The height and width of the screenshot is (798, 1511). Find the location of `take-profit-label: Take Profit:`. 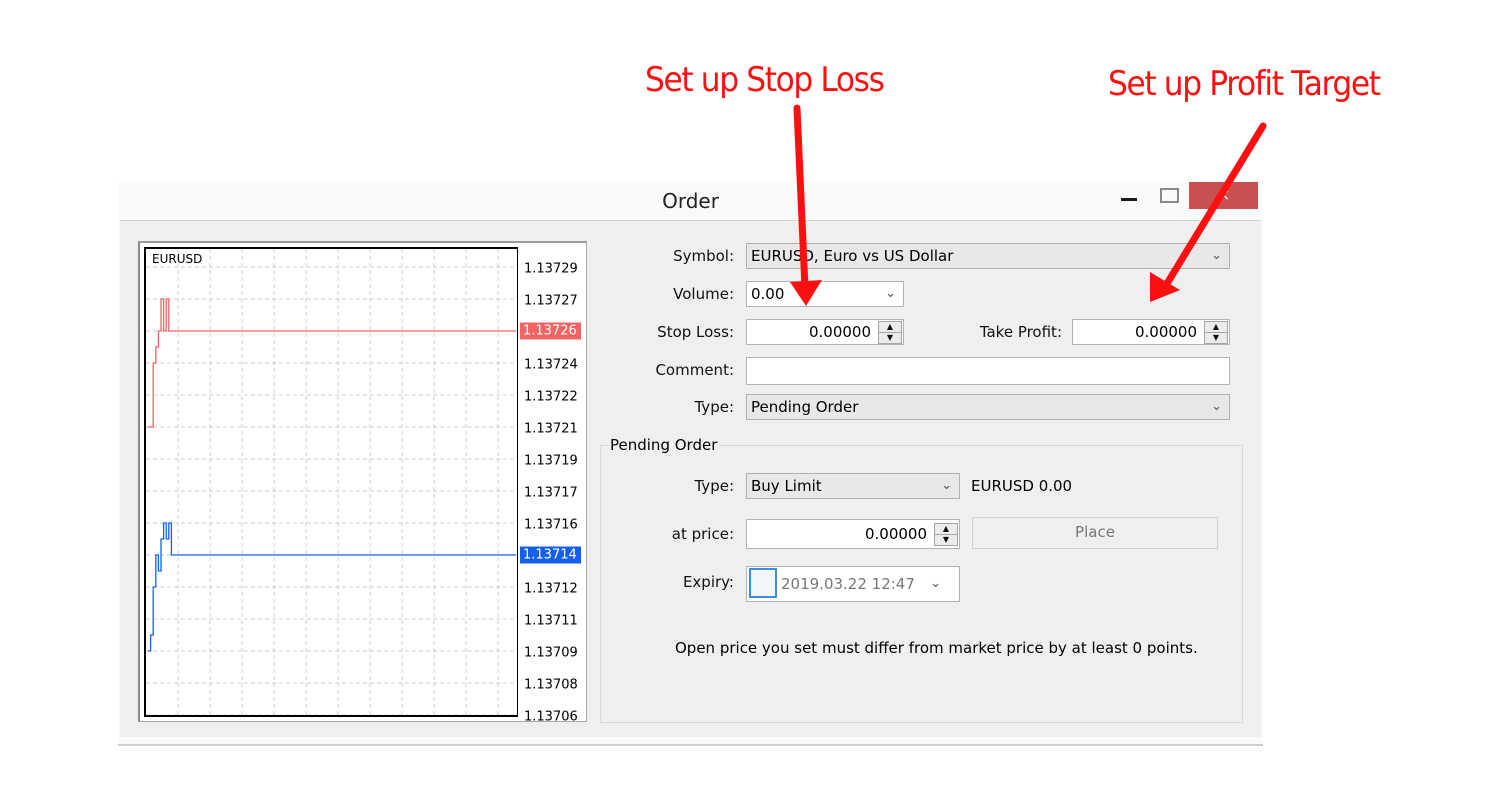

take-profit-label: Take Profit: is located at coordinates (1020, 332).